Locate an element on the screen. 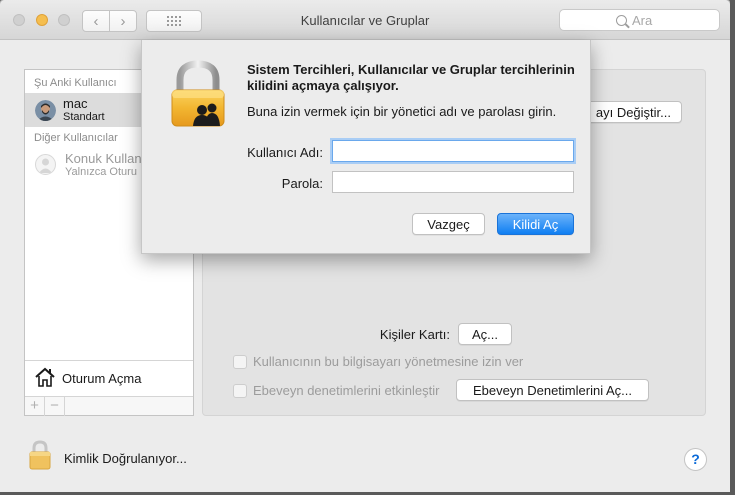 This screenshot has width=735, height=495. username-label: Kullanıcı Adı: is located at coordinates (285, 152).